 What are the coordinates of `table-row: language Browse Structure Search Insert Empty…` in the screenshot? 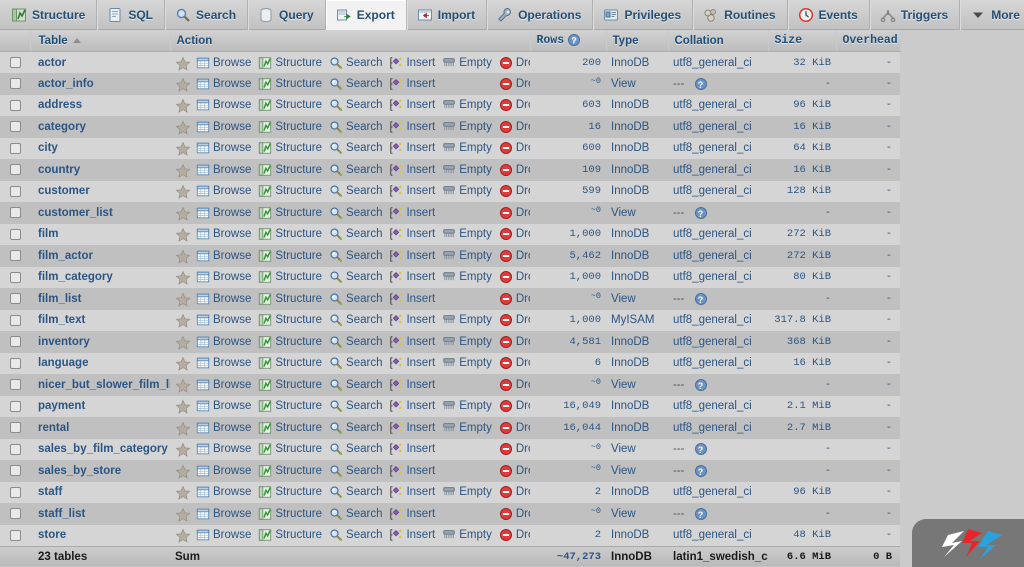 It's located at (450, 363).